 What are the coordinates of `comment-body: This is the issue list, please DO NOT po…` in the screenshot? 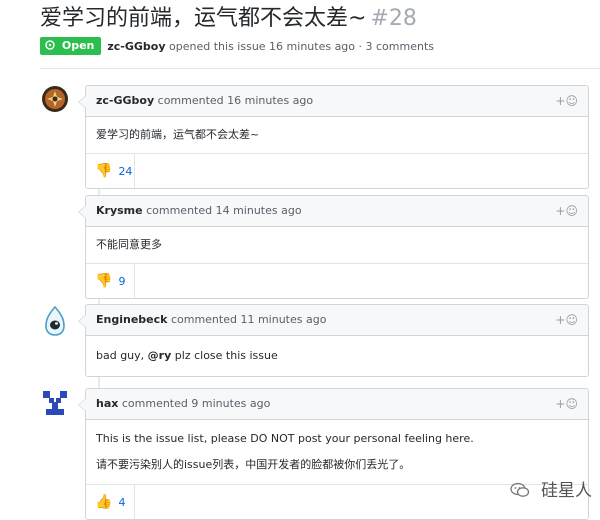 It's located at (337, 452).